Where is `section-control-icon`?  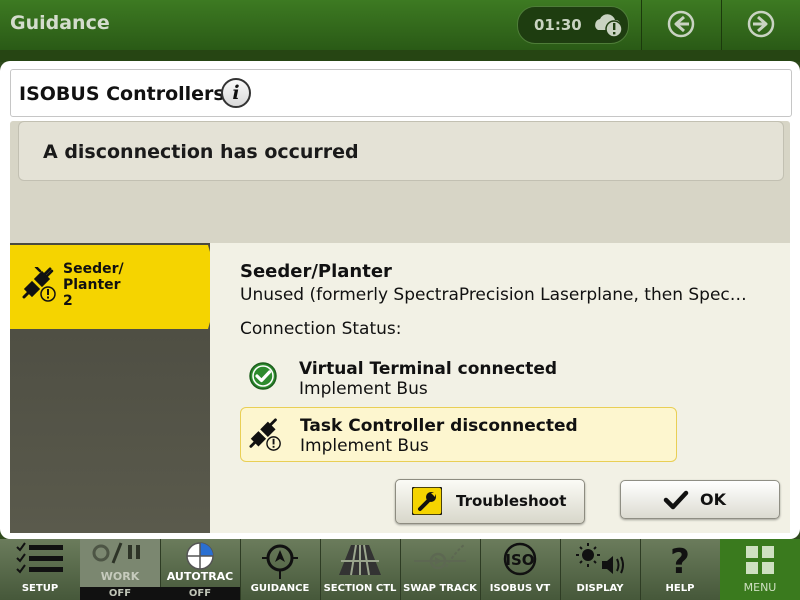 section-control-icon is located at coordinates (360, 560).